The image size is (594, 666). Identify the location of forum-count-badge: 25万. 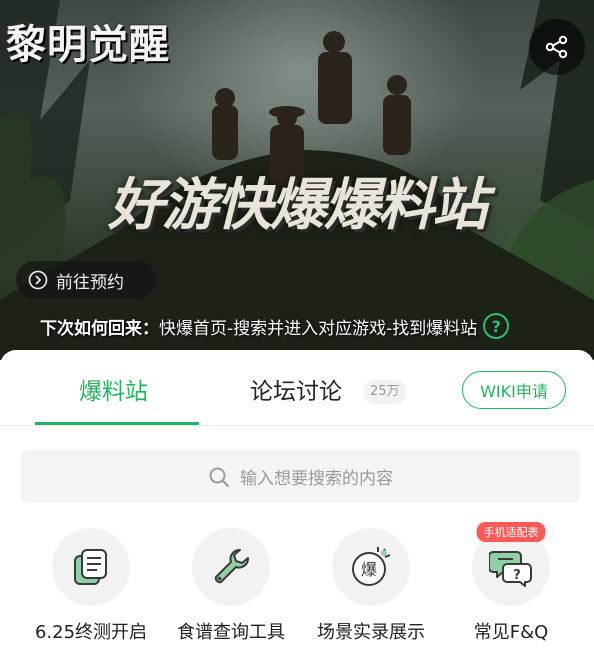
(385, 392).